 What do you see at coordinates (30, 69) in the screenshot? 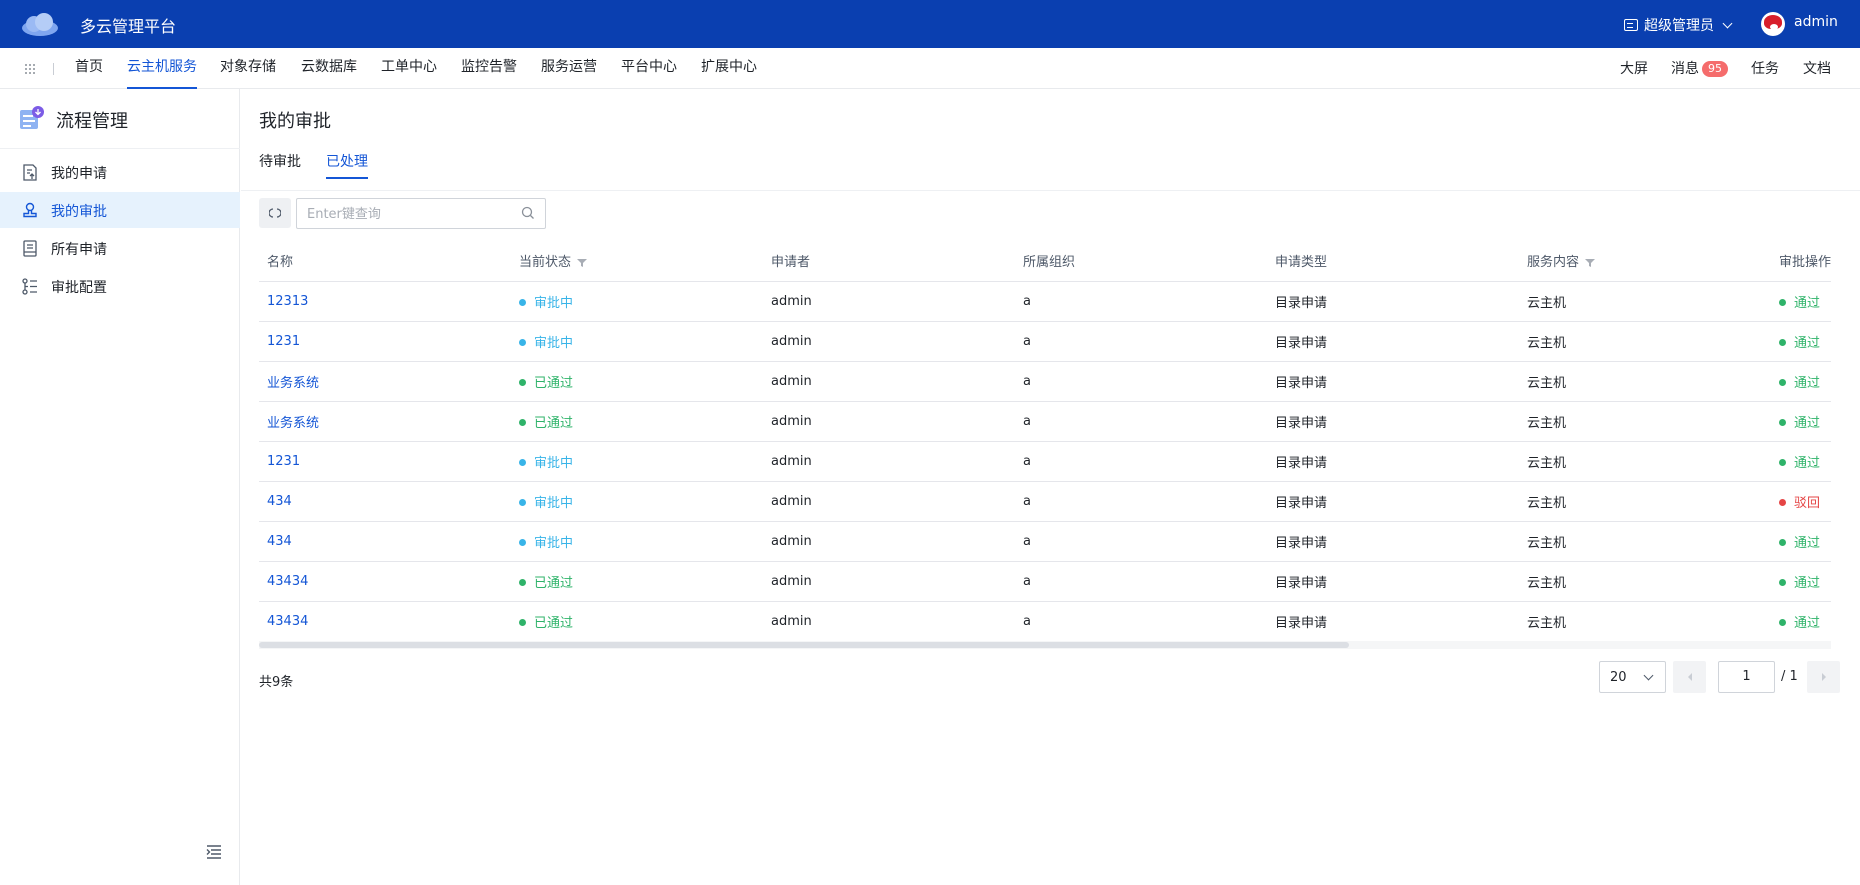
I see `app-grid-icon` at bounding box center [30, 69].